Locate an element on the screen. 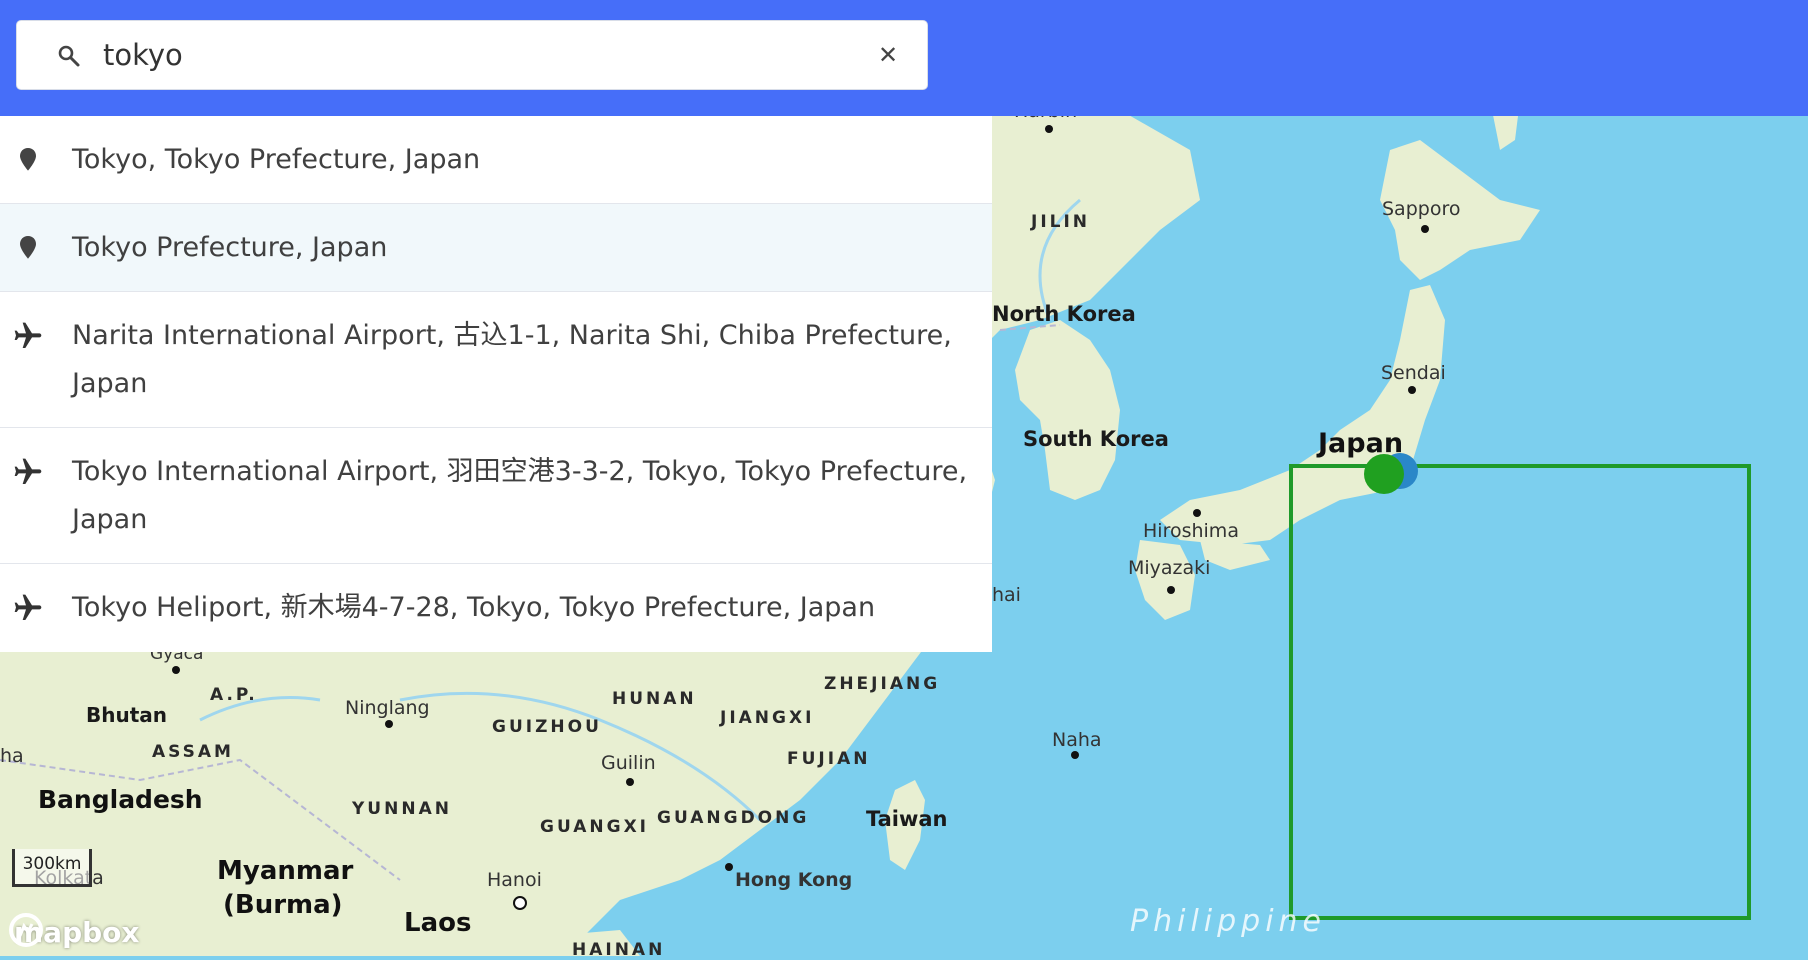  scale-bar: 300km is located at coordinates (52, 868).